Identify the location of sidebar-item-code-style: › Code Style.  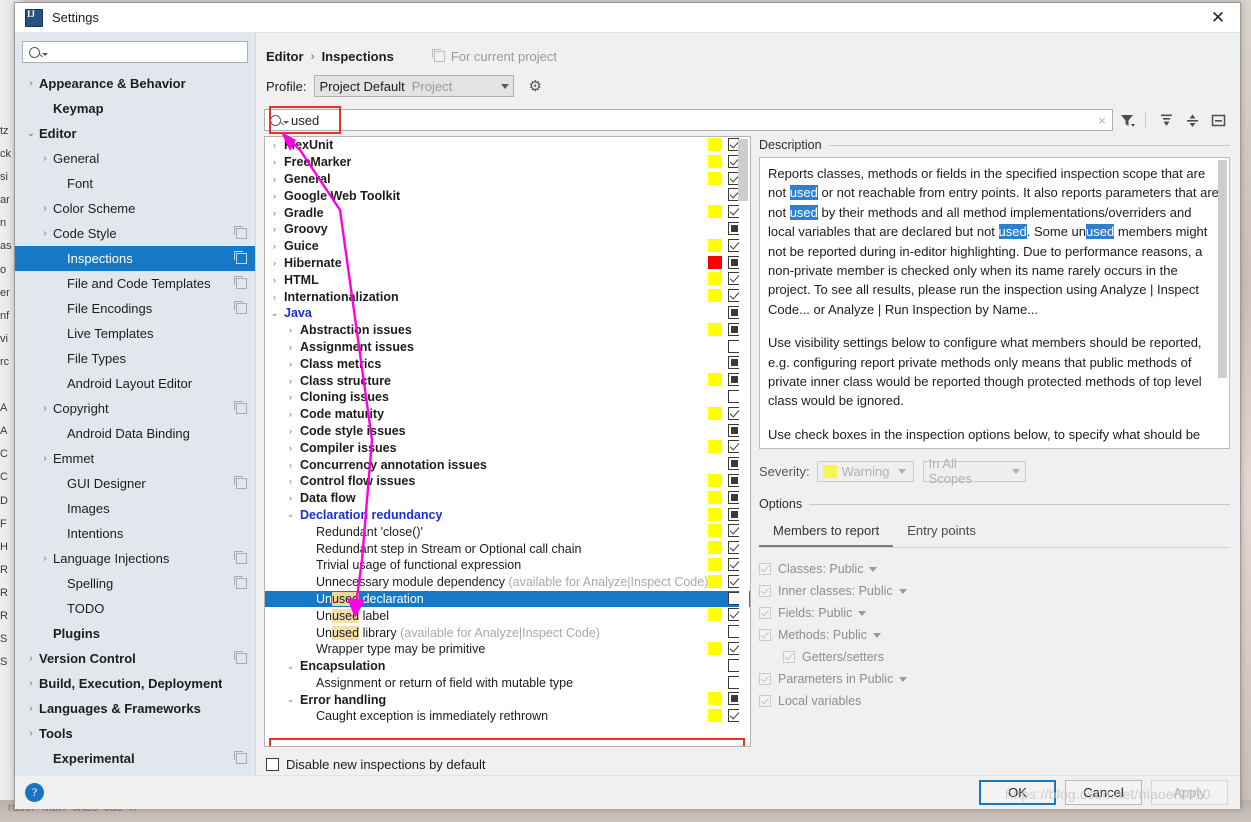
(135, 233).